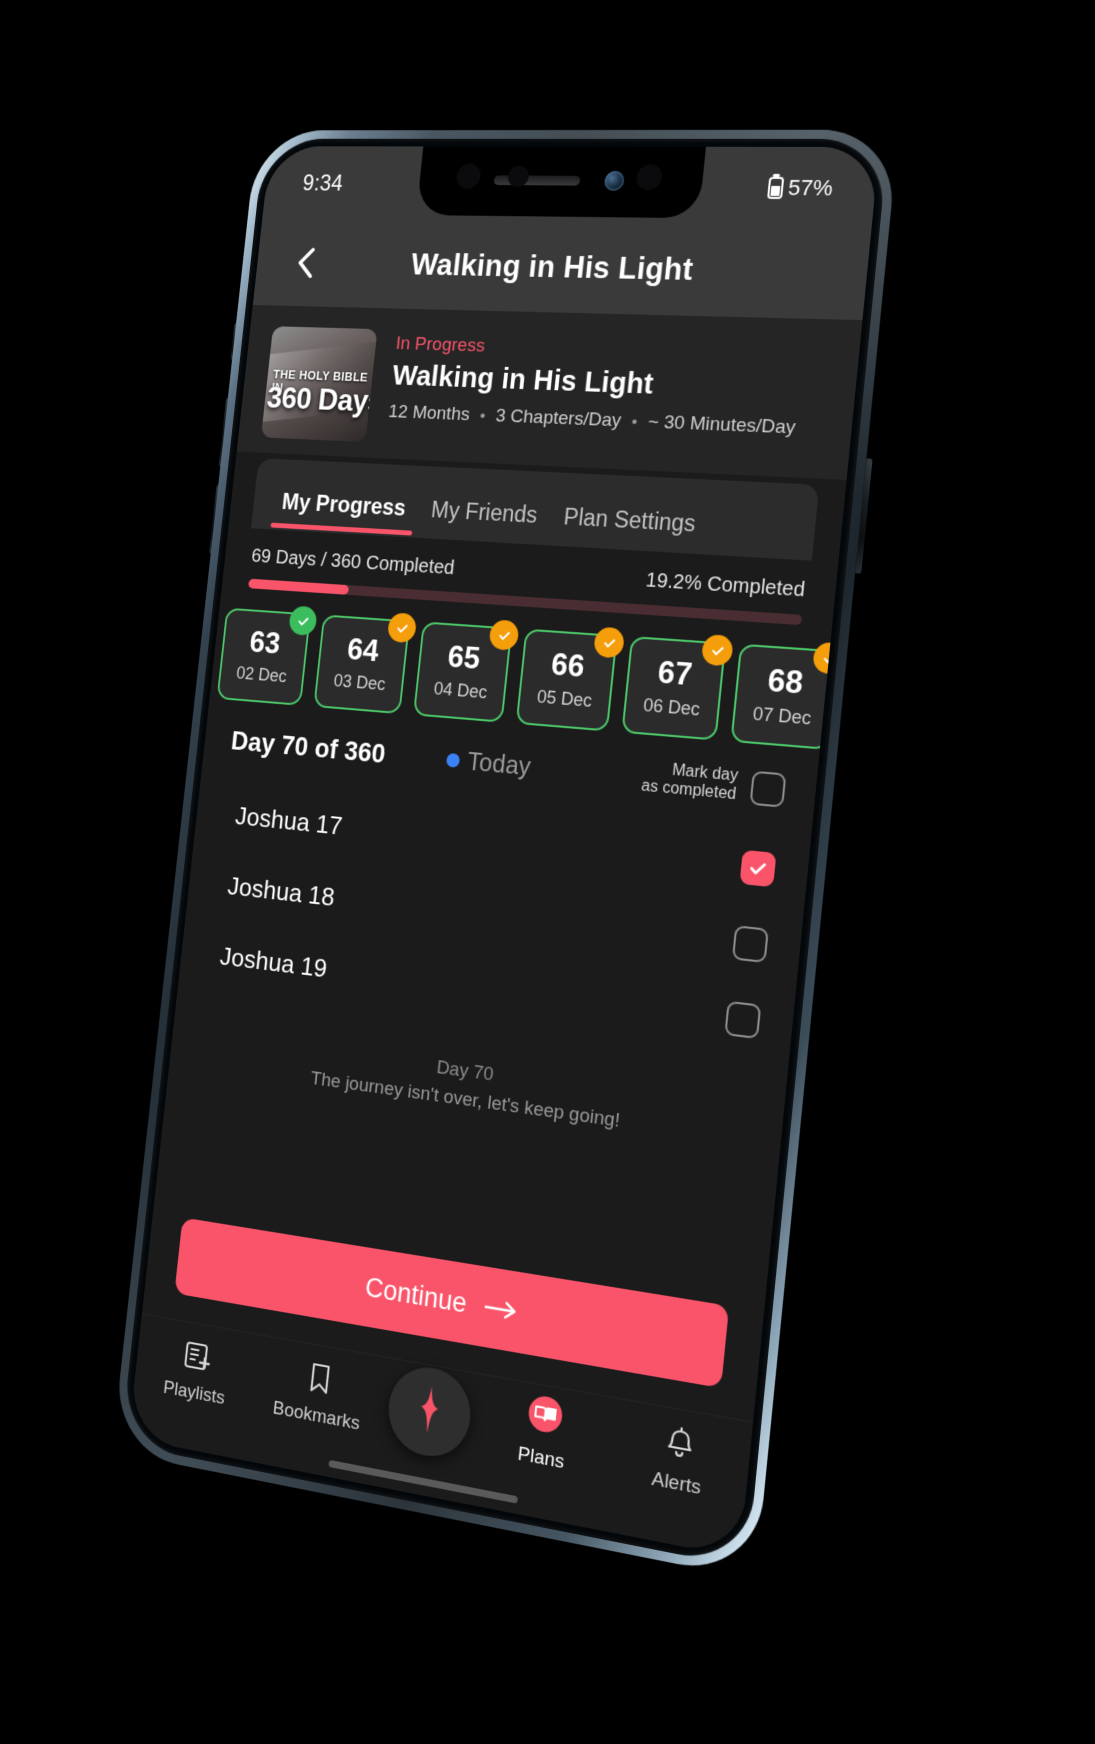  What do you see at coordinates (261, 675) in the screenshot?
I see `day-card-date: 02 Dec` at bounding box center [261, 675].